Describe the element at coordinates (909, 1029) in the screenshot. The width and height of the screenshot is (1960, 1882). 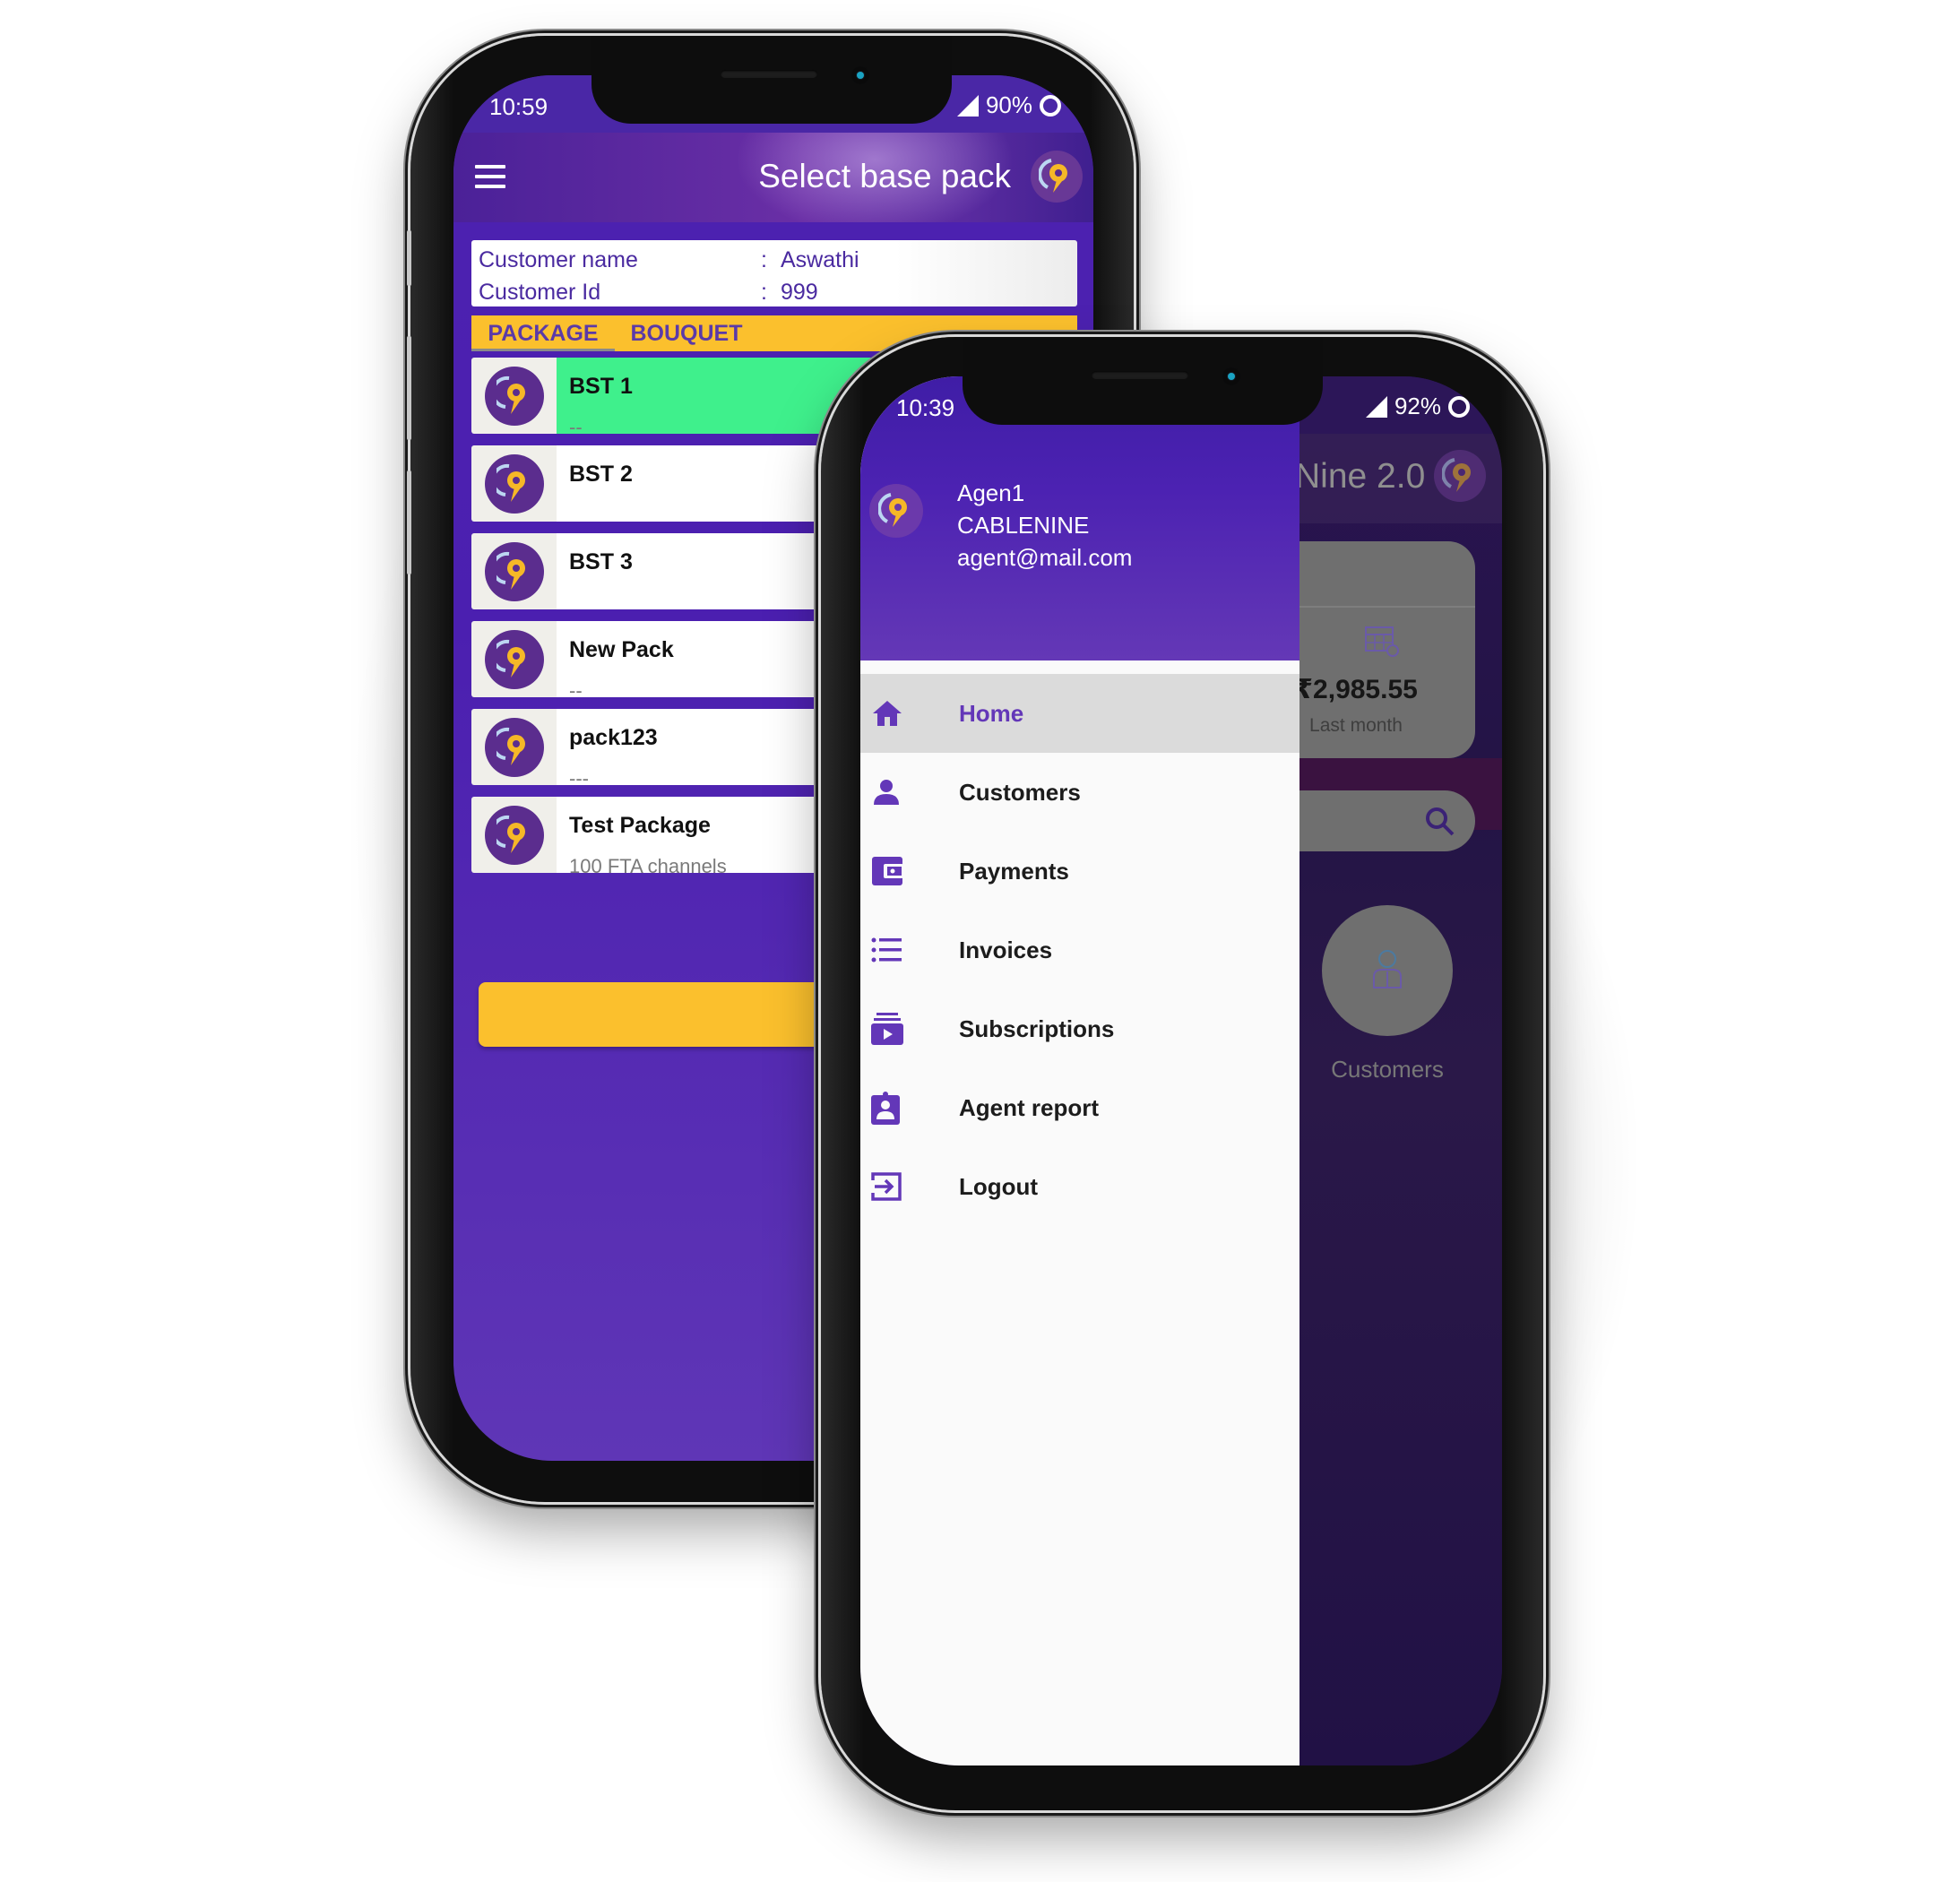
I see `subscriptions-icon` at that location.